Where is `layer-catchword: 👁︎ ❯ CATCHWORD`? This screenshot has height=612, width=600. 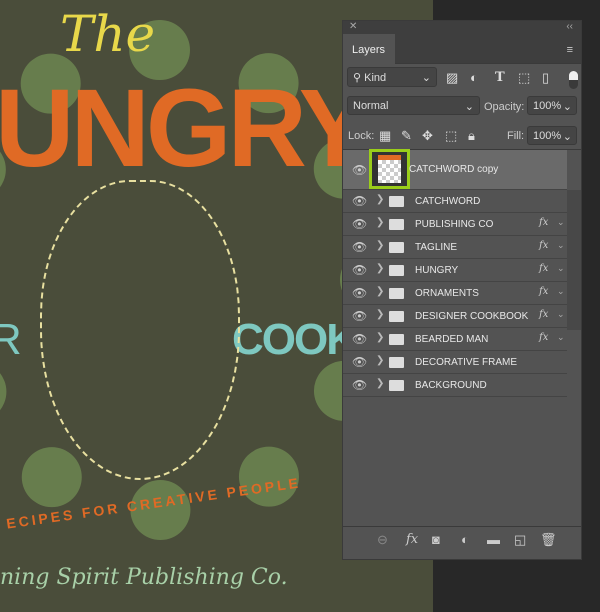
layer-catchword: 👁︎ ❯ CATCHWORD is located at coordinates (455, 201).